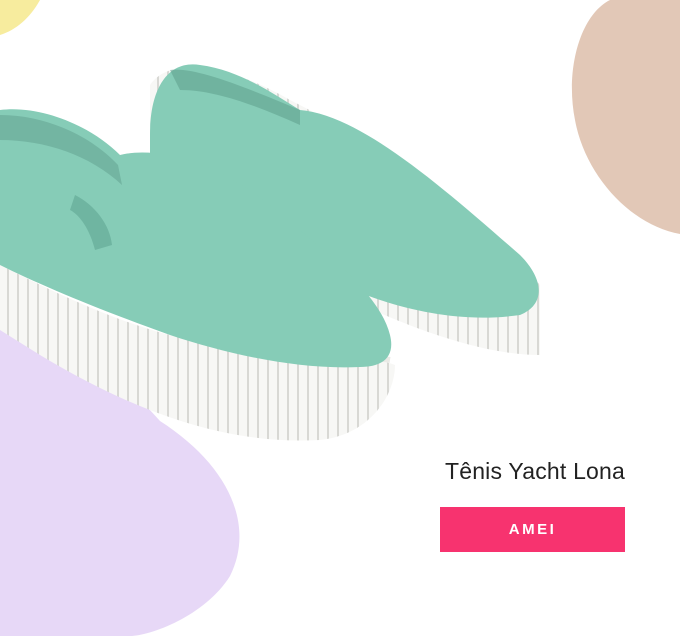  I want to click on product-title: Tênis Yacht Lona, so click(535, 471).